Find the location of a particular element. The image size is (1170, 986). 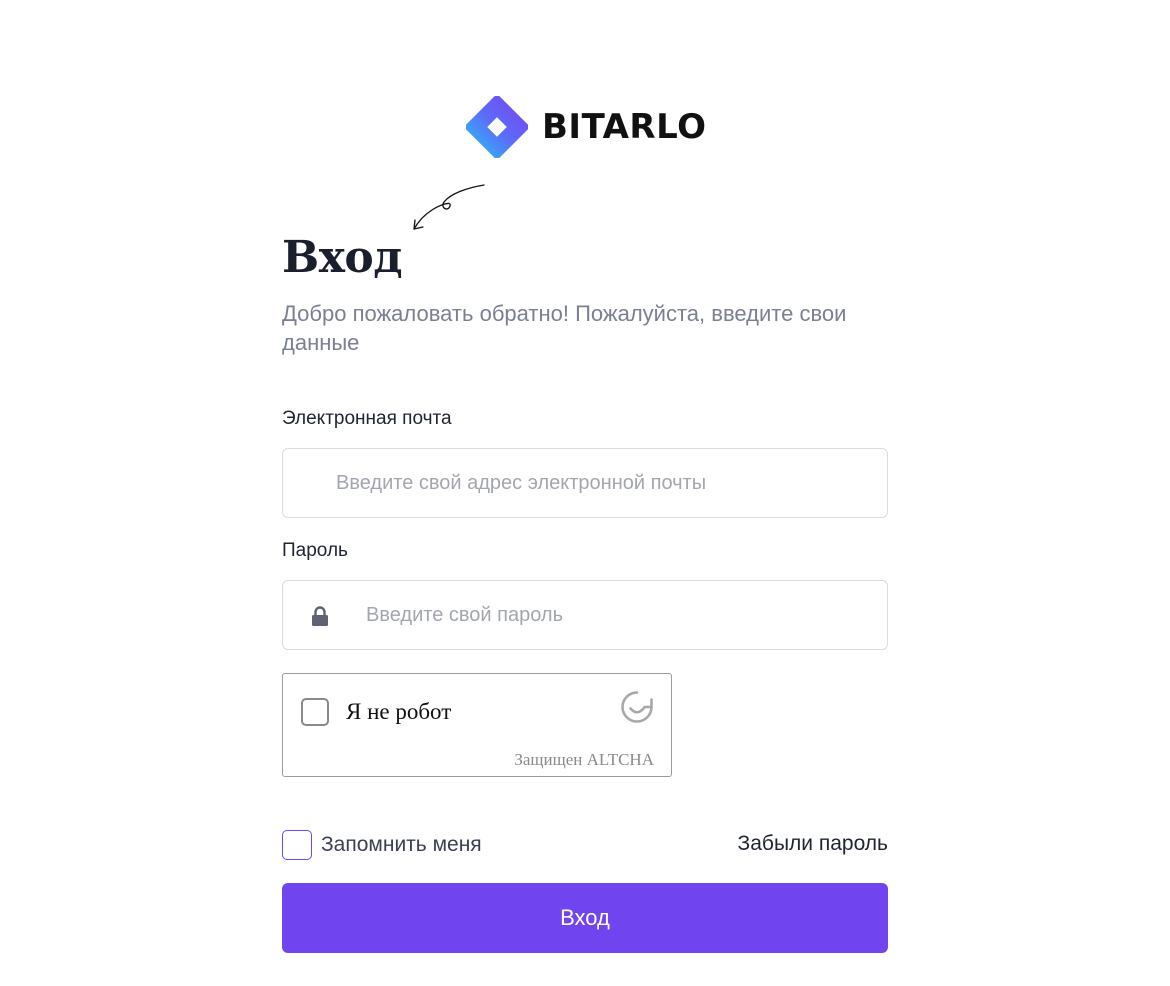

lock-icon is located at coordinates (320, 616).